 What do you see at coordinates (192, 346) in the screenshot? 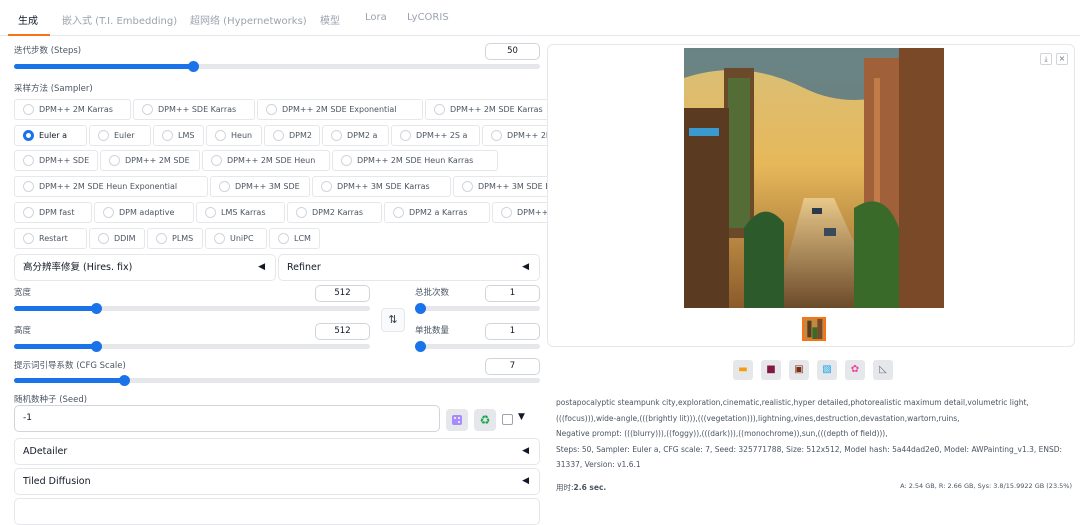
I see `height-slider` at bounding box center [192, 346].